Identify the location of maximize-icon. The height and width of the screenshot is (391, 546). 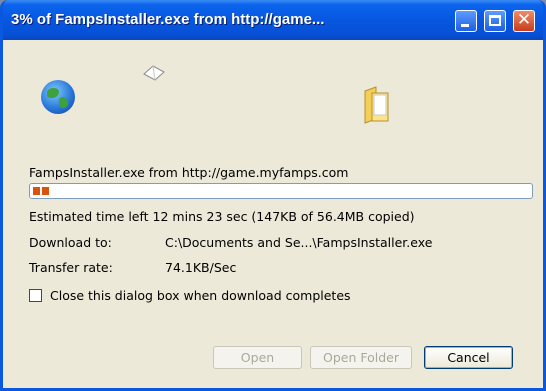
(495, 20).